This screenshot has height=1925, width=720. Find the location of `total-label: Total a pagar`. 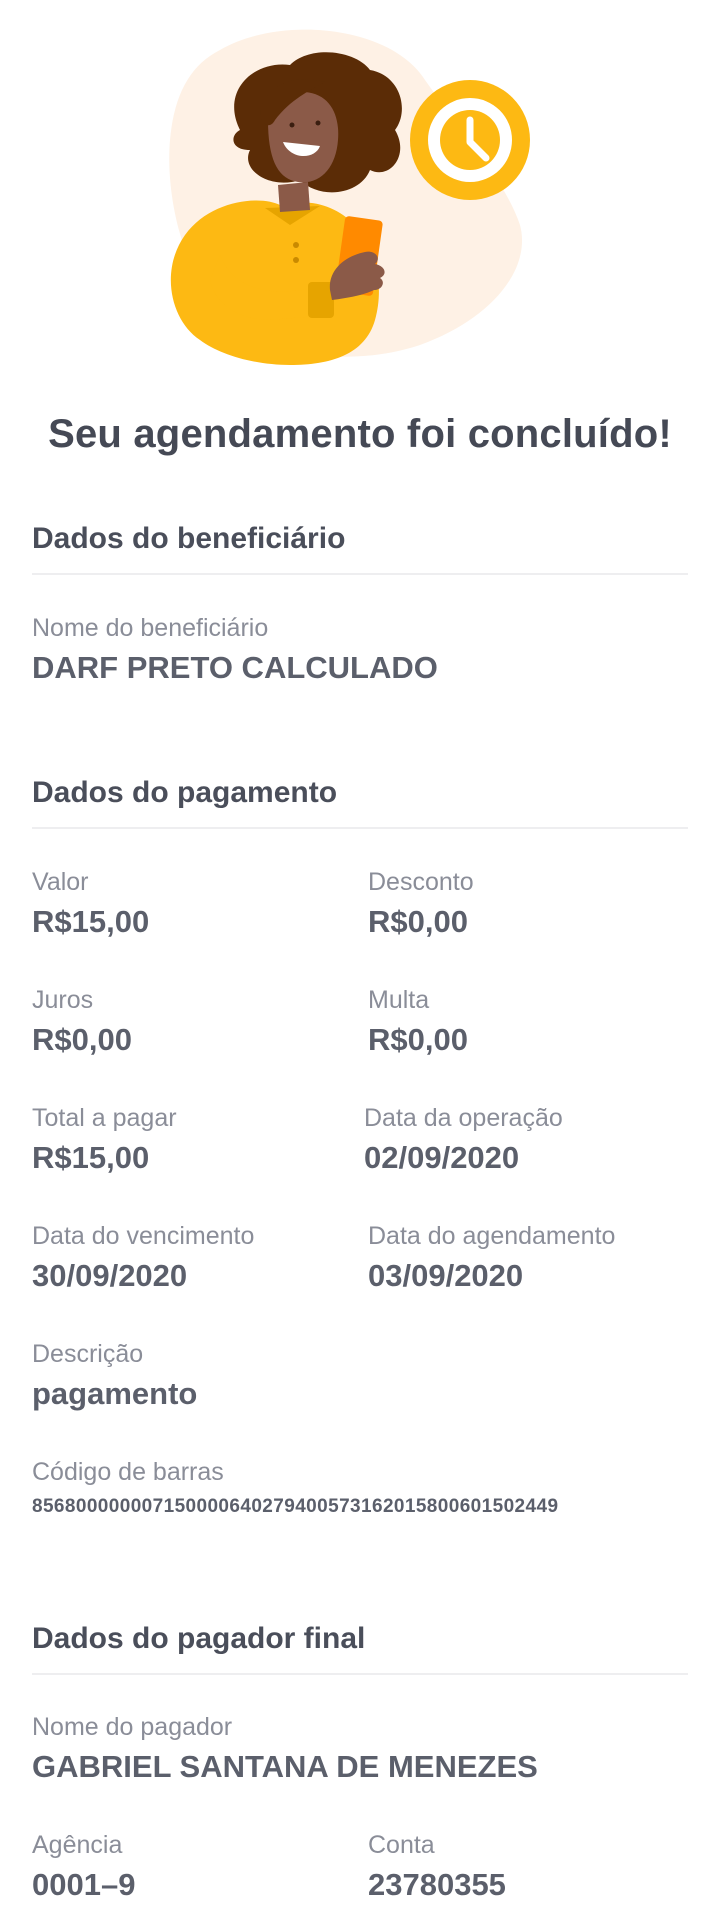

total-label: Total a pagar is located at coordinates (104, 1118).